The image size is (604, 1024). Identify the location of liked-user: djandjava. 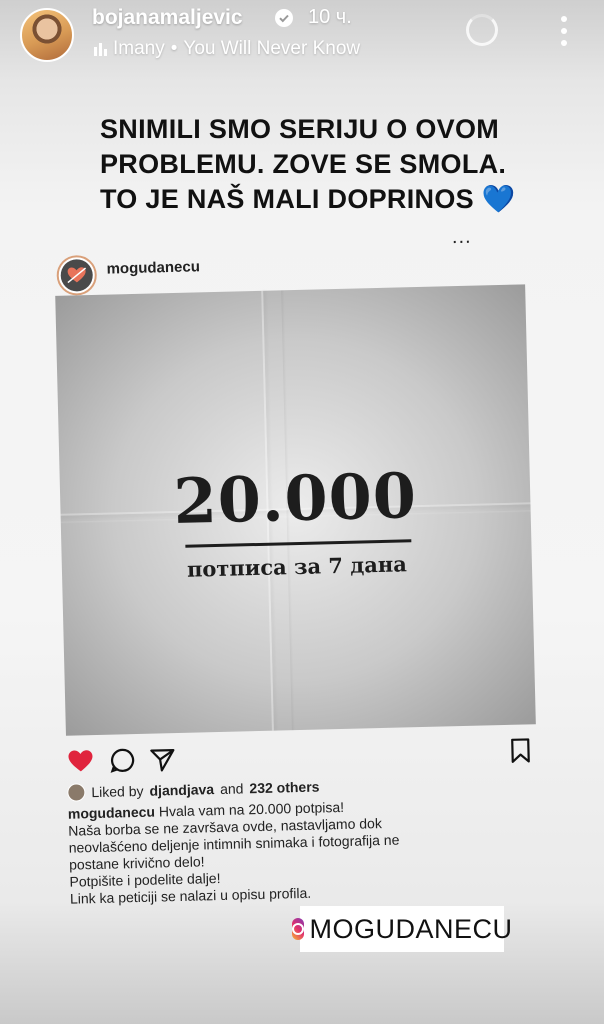
(181, 790).